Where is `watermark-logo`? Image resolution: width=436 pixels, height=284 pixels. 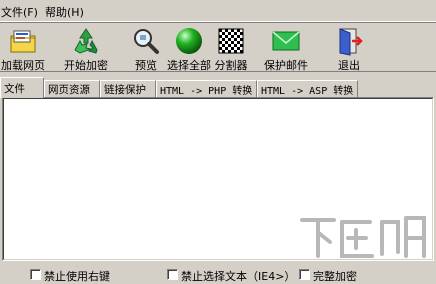
watermark-logo is located at coordinates (363, 237).